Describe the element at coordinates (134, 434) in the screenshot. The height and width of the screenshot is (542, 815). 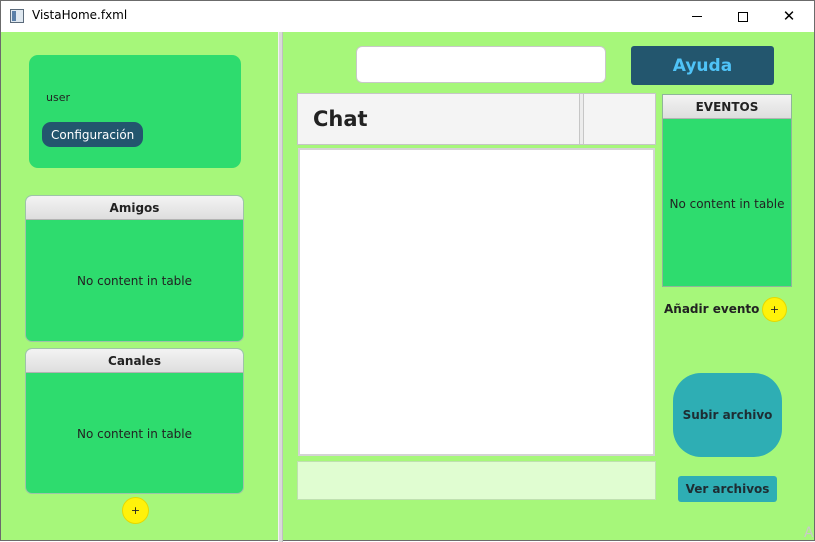
I see `channels-table-empty-text: No content in table` at that location.